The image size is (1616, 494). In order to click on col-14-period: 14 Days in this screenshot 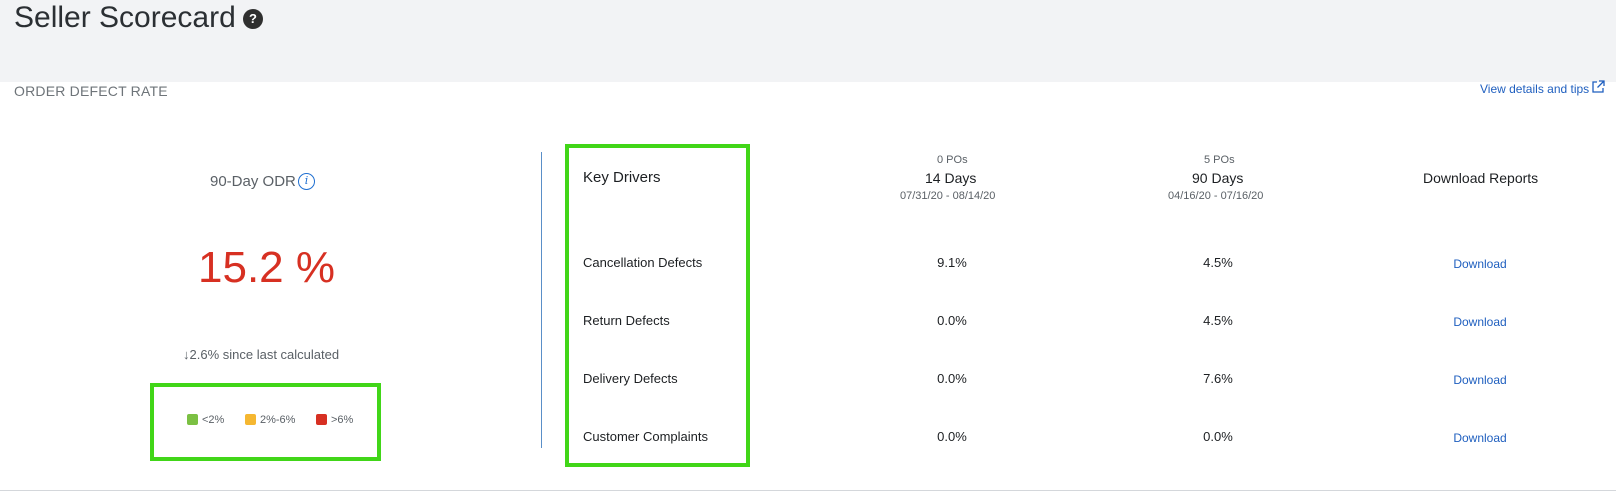, I will do `click(951, 178)`.